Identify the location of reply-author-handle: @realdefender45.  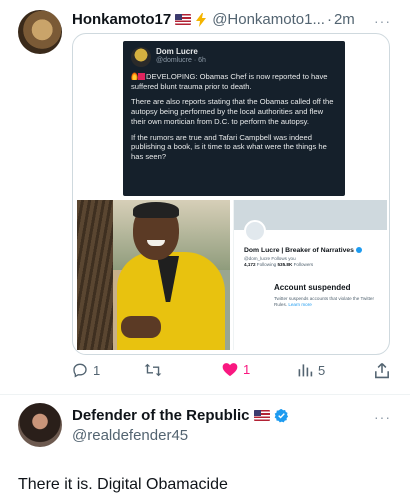
(130, 435).